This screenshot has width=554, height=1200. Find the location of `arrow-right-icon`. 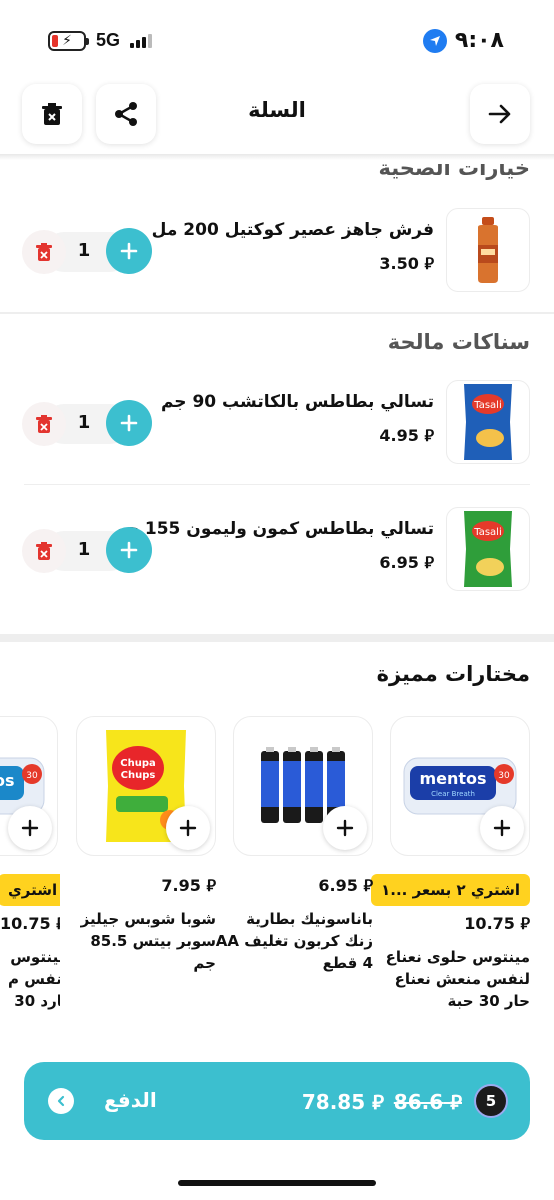

arrow-right-icon is located at coordinates (499, 114).